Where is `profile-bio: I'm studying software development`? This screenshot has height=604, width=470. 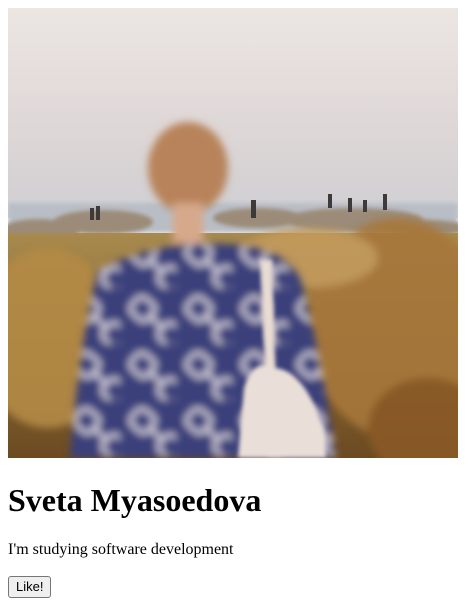 profile-bio: I'm studying software development is located at coordinates (121, 549).